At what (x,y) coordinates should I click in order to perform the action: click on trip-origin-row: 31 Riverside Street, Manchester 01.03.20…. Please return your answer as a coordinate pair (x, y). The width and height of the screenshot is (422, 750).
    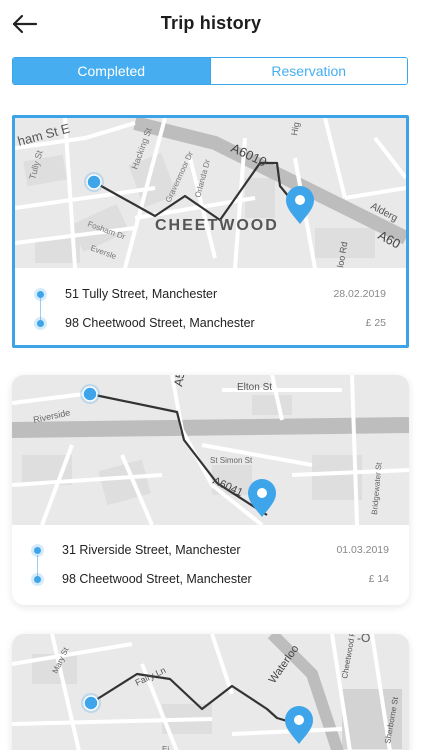
    Looking at the image, I should click on (210, 551).